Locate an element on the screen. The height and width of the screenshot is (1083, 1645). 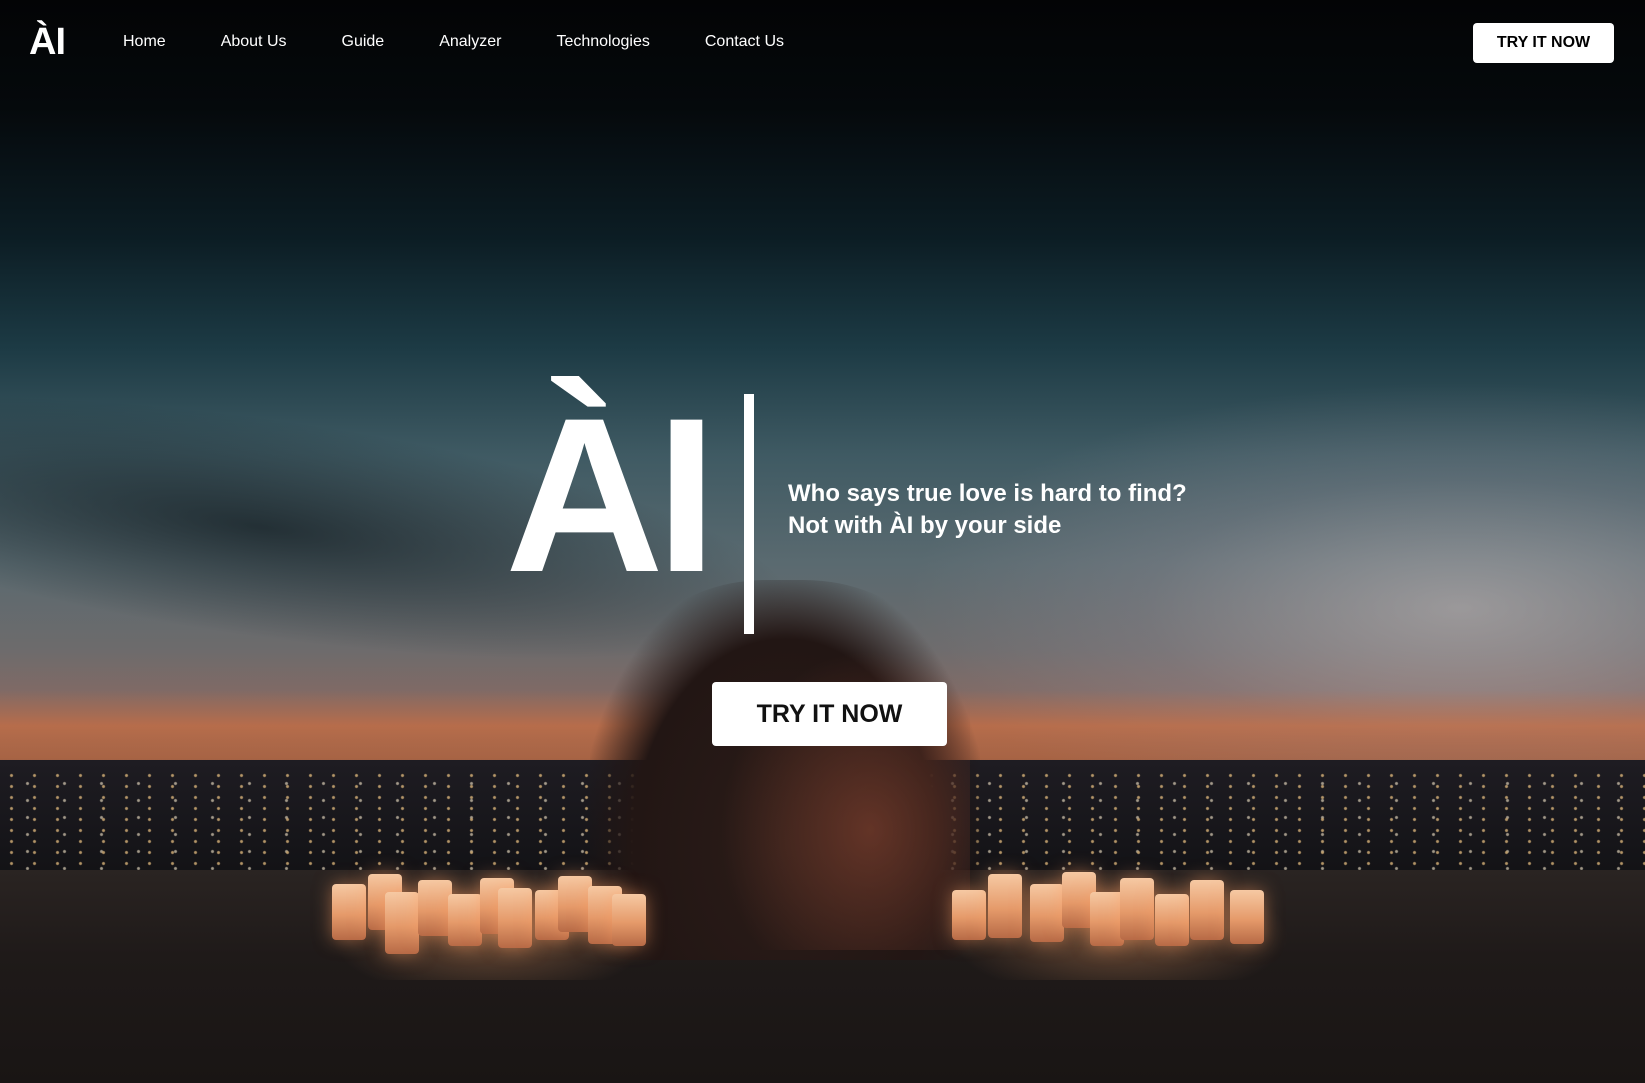
nav-link-about-us: About Us is located at coordinates (254, 42).